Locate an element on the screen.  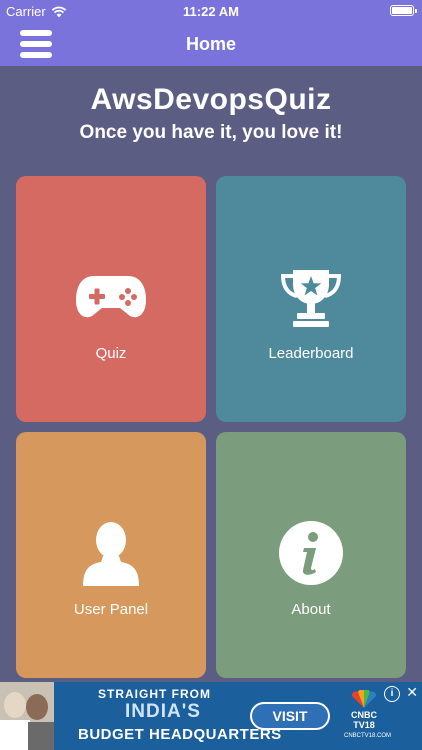
navigation-bar: Home is located at coordinates (211, 44).